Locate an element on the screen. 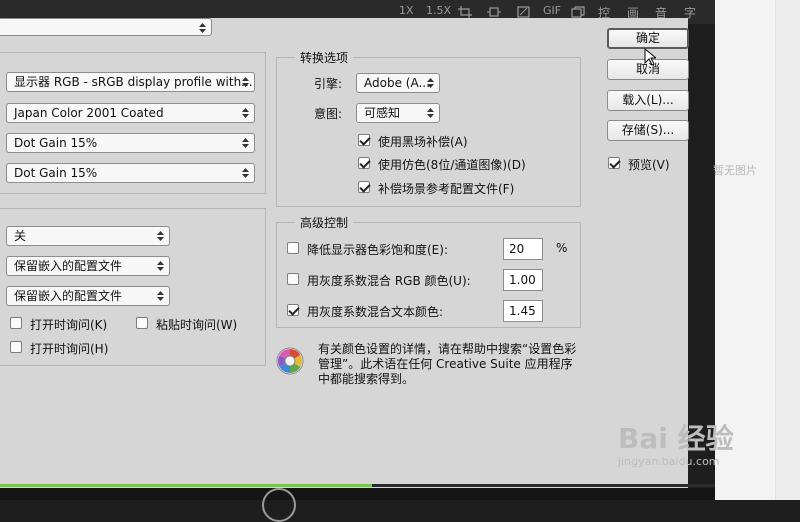 Image resolution: width=800 pixels, height=522 pixels. play-button-icon is located at coordinates (279, 505).